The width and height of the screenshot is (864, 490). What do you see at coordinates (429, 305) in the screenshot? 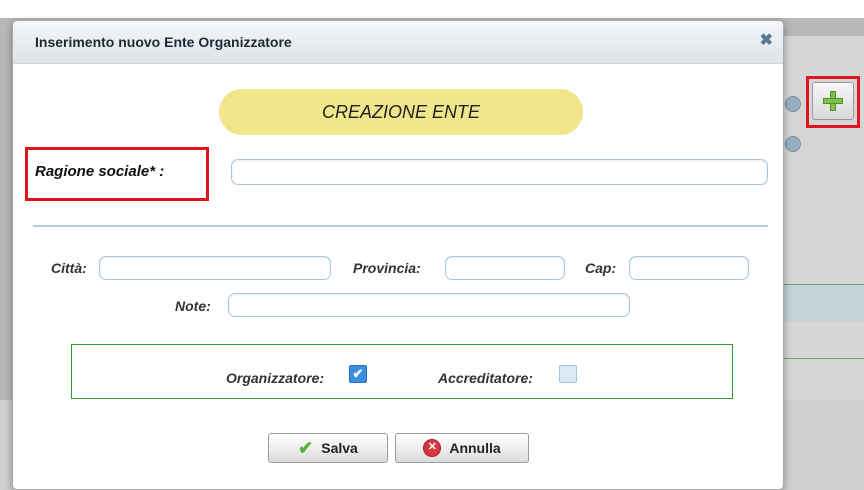
I see `note-input` at bounding box center [429, 305].